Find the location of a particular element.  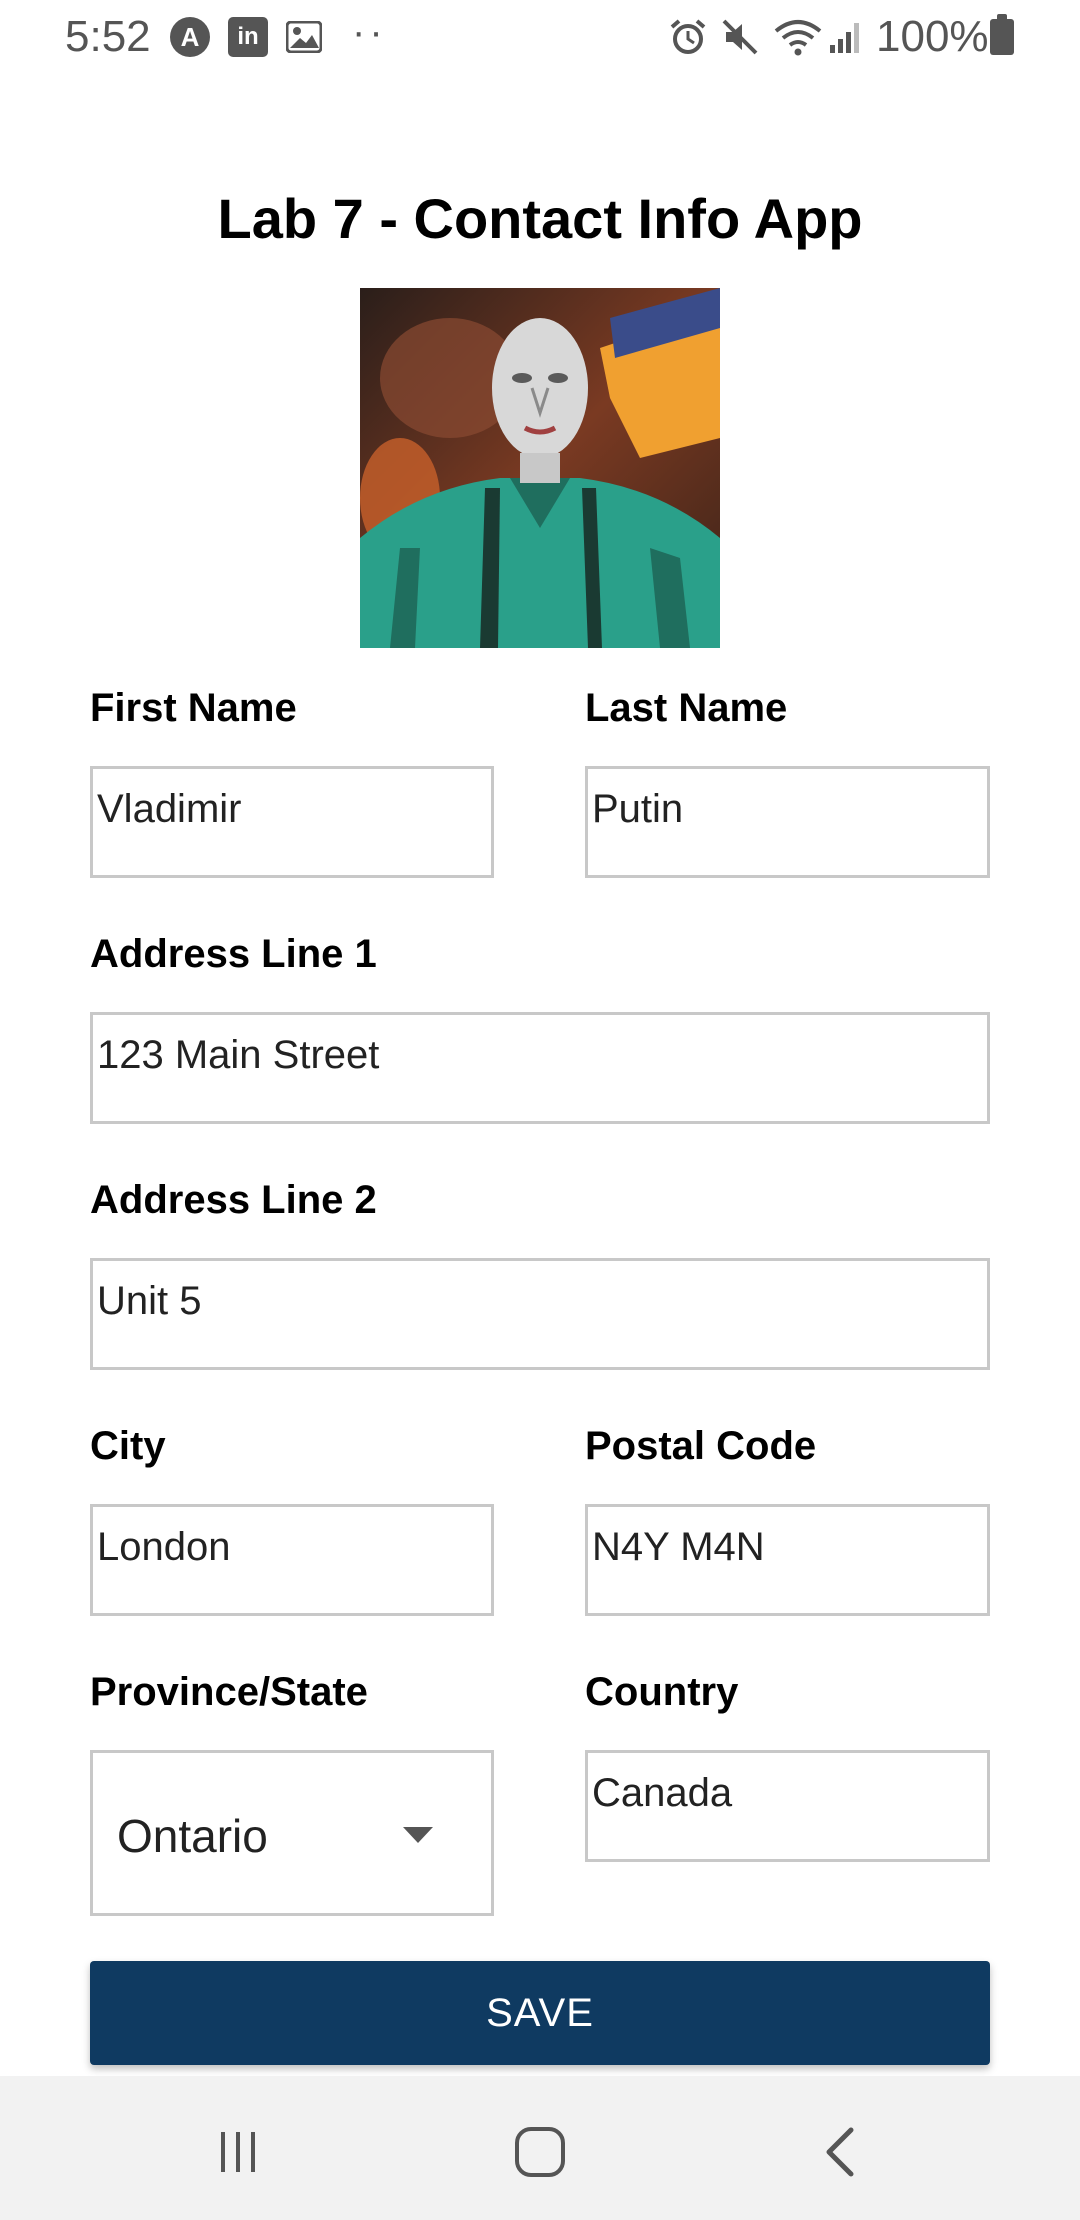

first-name-input: Vladimir is located at coordinates (292, 822).